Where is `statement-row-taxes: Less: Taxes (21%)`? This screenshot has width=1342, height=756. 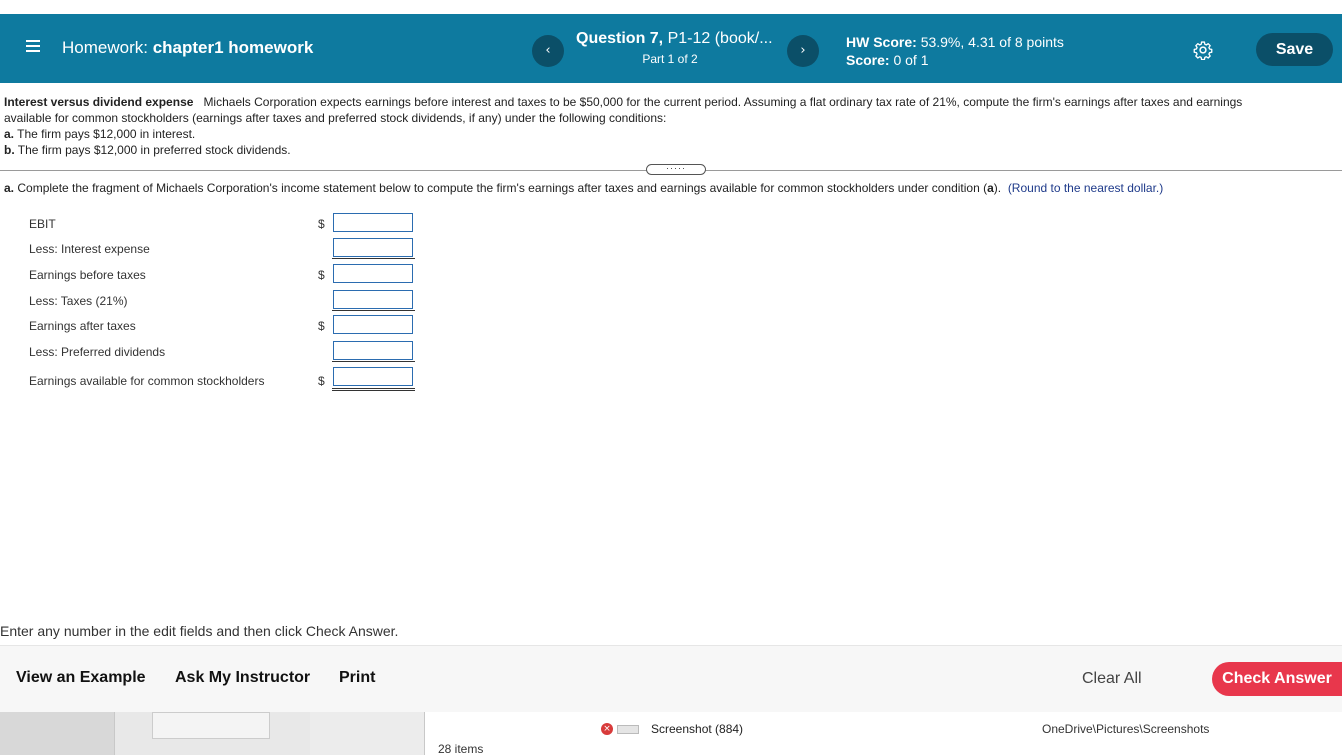
statement-row-taxes: Less: Taxes (21%) is located at coordinates (229, 301).